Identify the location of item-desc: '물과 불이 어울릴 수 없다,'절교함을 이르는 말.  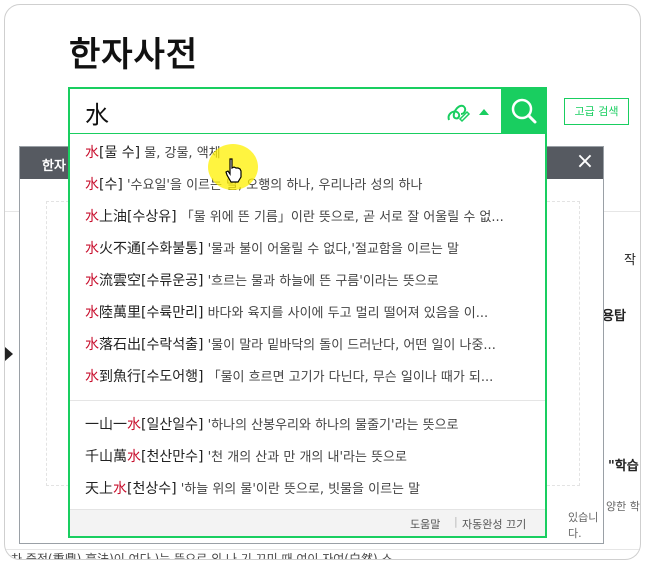
(333, 249).